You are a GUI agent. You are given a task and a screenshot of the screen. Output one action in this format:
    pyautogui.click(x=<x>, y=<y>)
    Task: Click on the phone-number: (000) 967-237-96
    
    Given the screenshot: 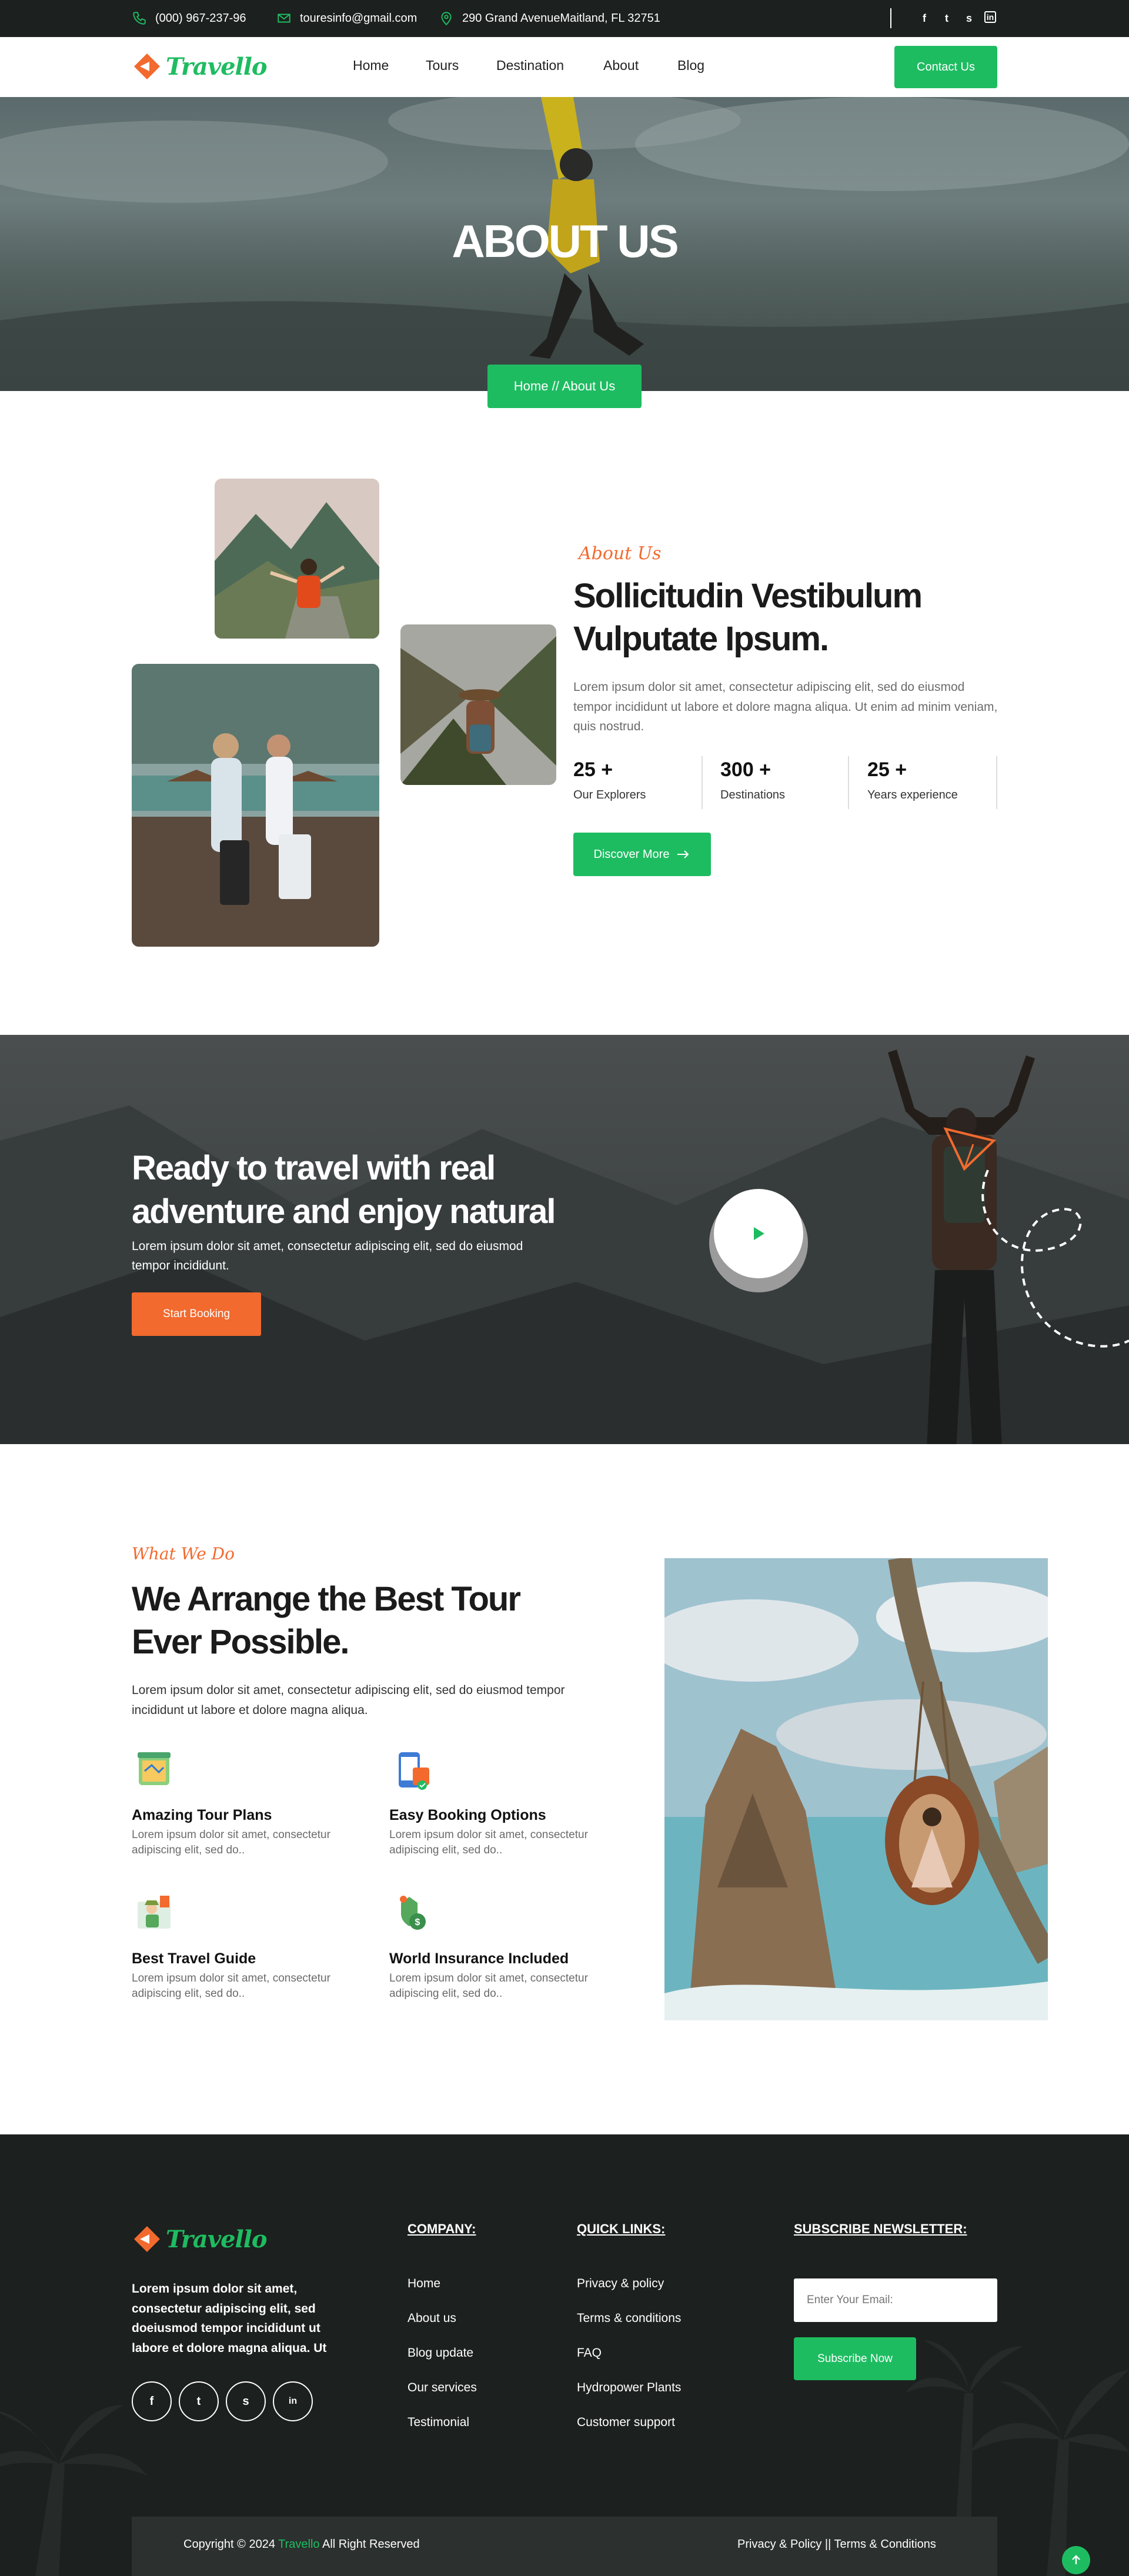 What is the action you would take?
    pyautogui.click(x=200, y=18)
    